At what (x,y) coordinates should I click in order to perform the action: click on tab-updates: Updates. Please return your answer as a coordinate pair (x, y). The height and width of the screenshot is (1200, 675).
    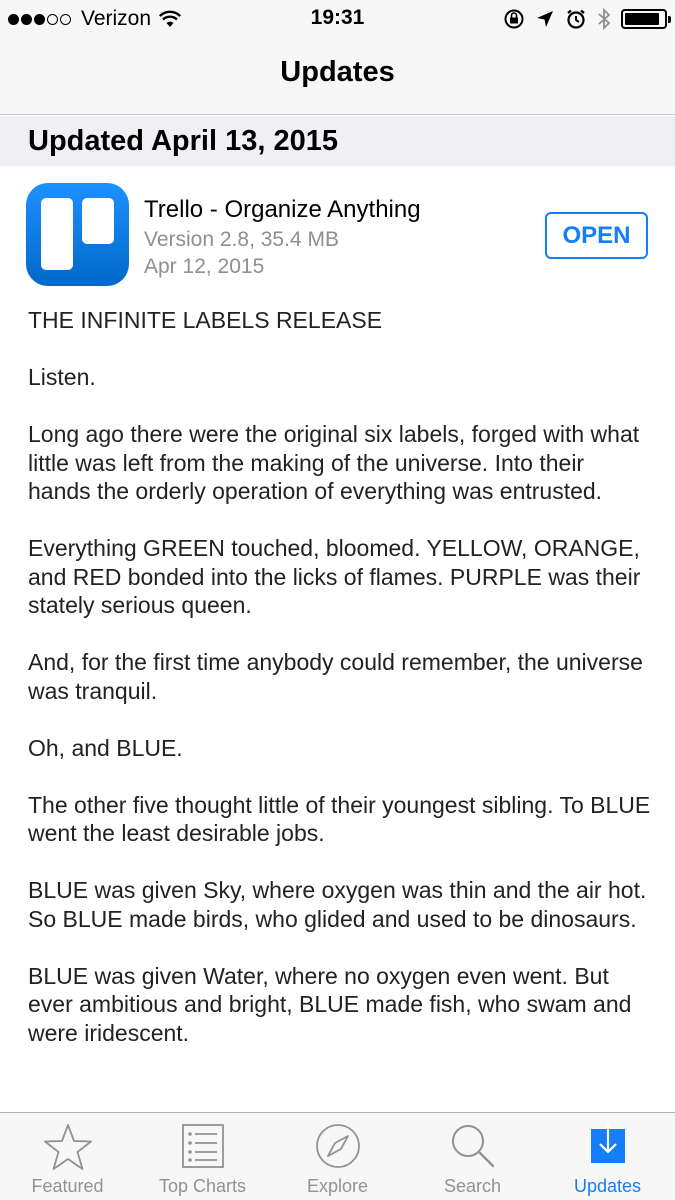
    Looking at the image, I should click on (607, 1156).